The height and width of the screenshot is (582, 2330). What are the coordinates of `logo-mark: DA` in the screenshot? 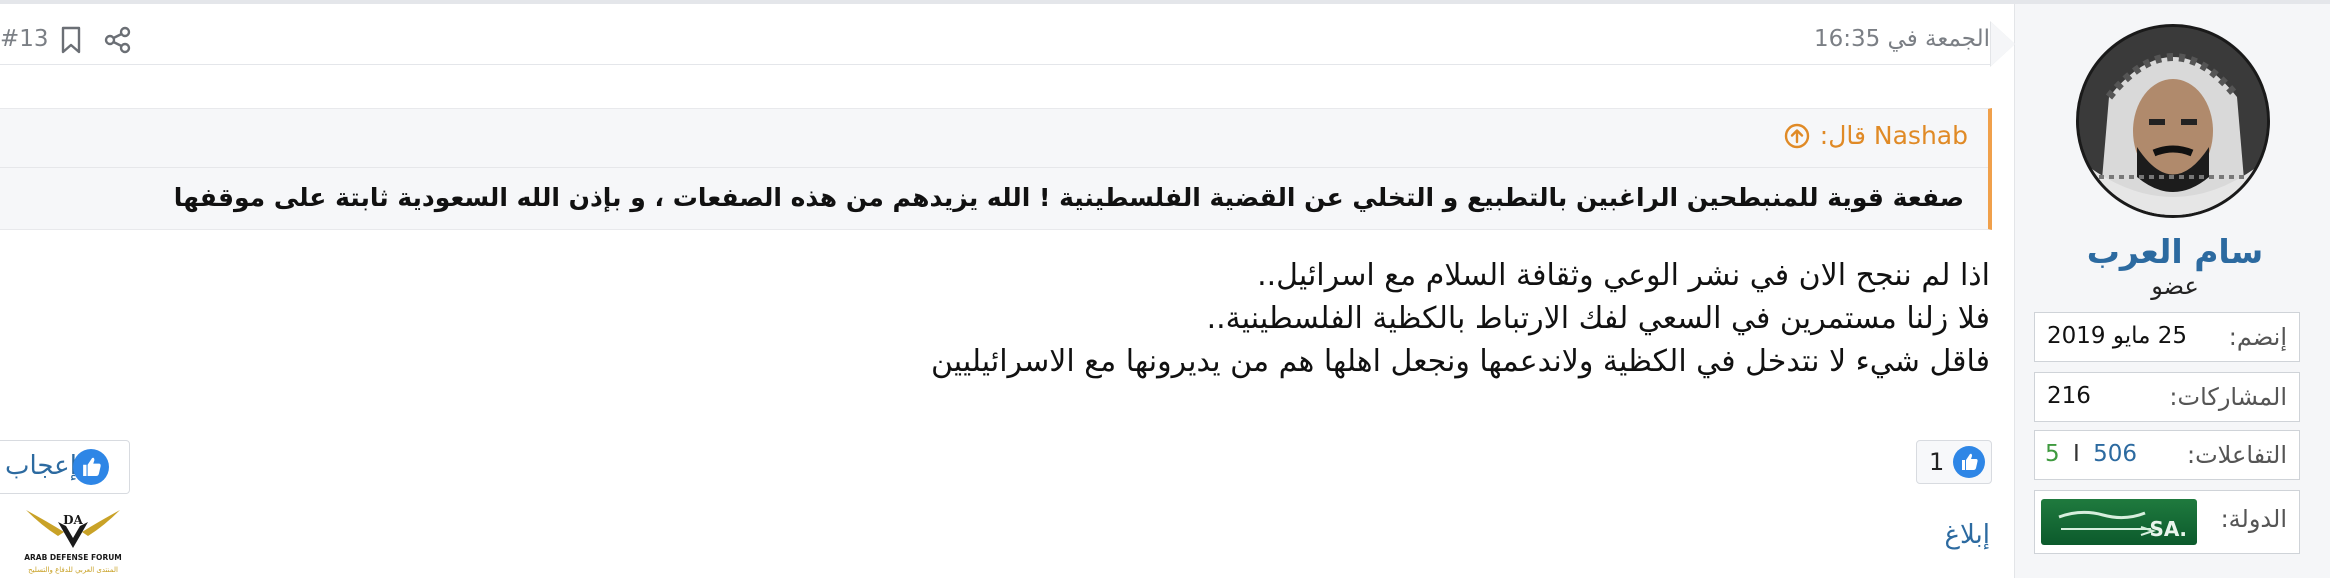 It's located at (73, 520).